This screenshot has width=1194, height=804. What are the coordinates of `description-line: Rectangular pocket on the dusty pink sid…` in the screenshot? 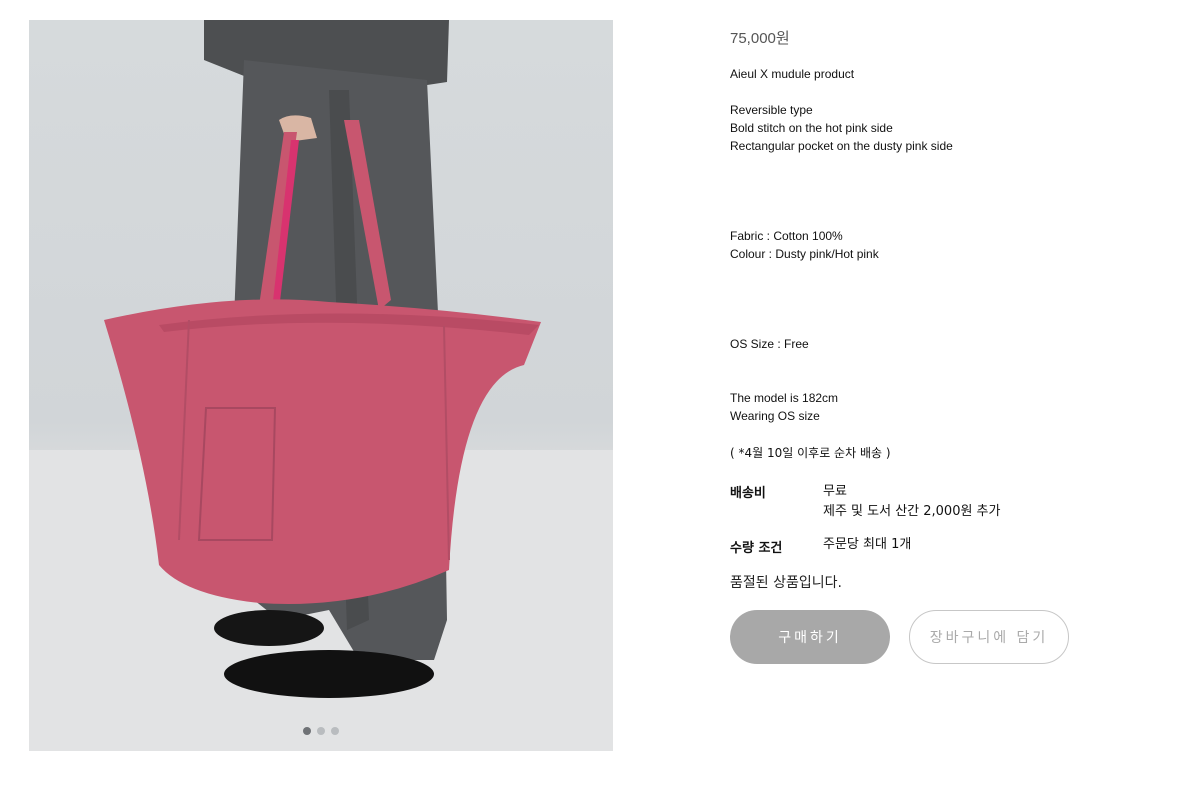 It's located at (841, 146).